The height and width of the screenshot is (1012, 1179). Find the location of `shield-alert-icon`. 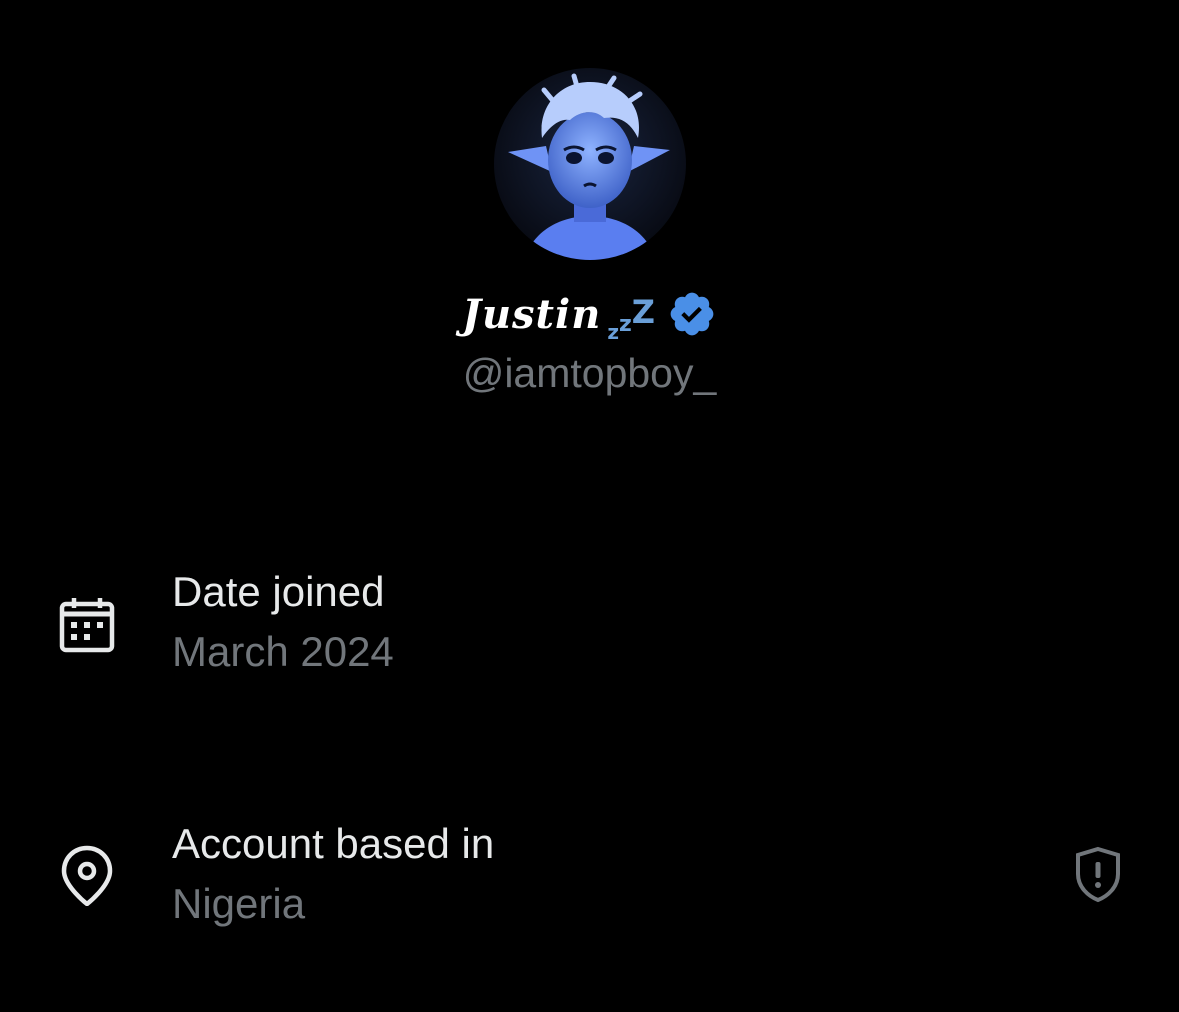

shield-alert-icon is located at coordinates (1098, 874).